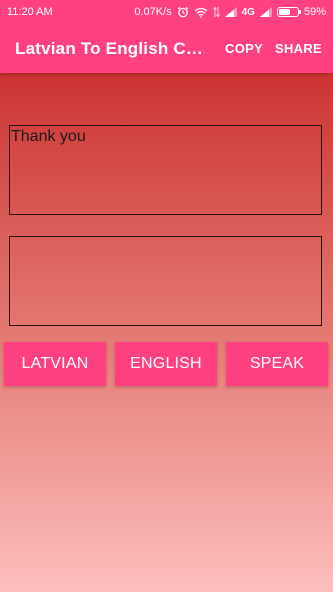  What do you see at coordinates (244, 48) in the screenshot?
I see `copy-button: COPY` at bounding box center [244, 48].